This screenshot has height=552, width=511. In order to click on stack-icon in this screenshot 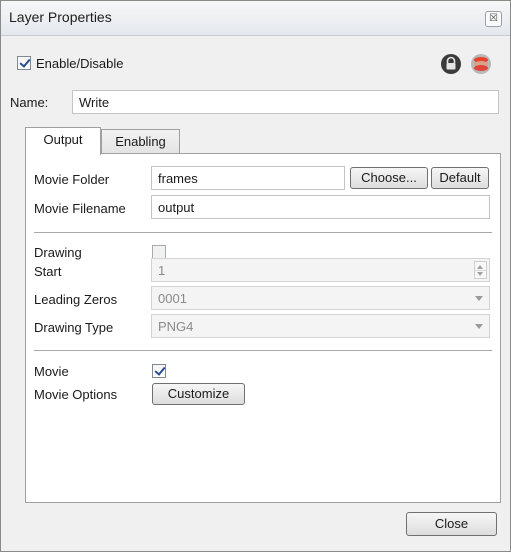, I will do `click(481, 64)`.